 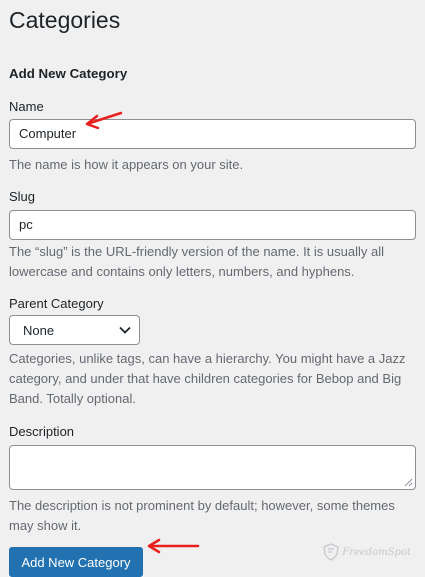 I want to click on name-input: Computer, so click(x=212, y=134).